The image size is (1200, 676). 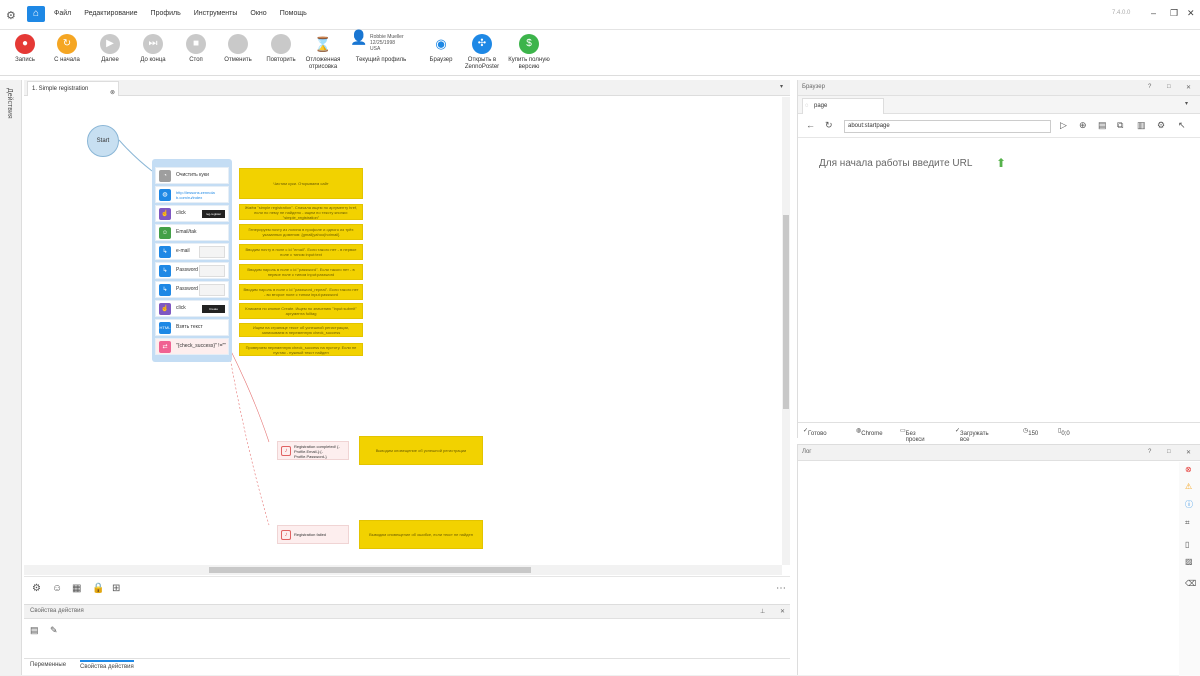 I want to click on next-button: ▶ Далее, so click(x=110, y=49).